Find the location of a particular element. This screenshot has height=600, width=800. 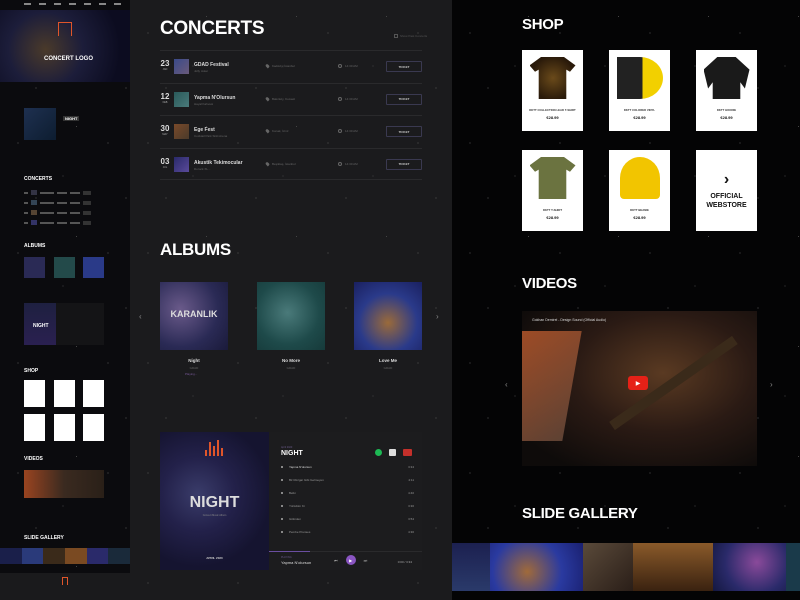

concert-name: GDAD Festival is located at coordinates (211, 65).